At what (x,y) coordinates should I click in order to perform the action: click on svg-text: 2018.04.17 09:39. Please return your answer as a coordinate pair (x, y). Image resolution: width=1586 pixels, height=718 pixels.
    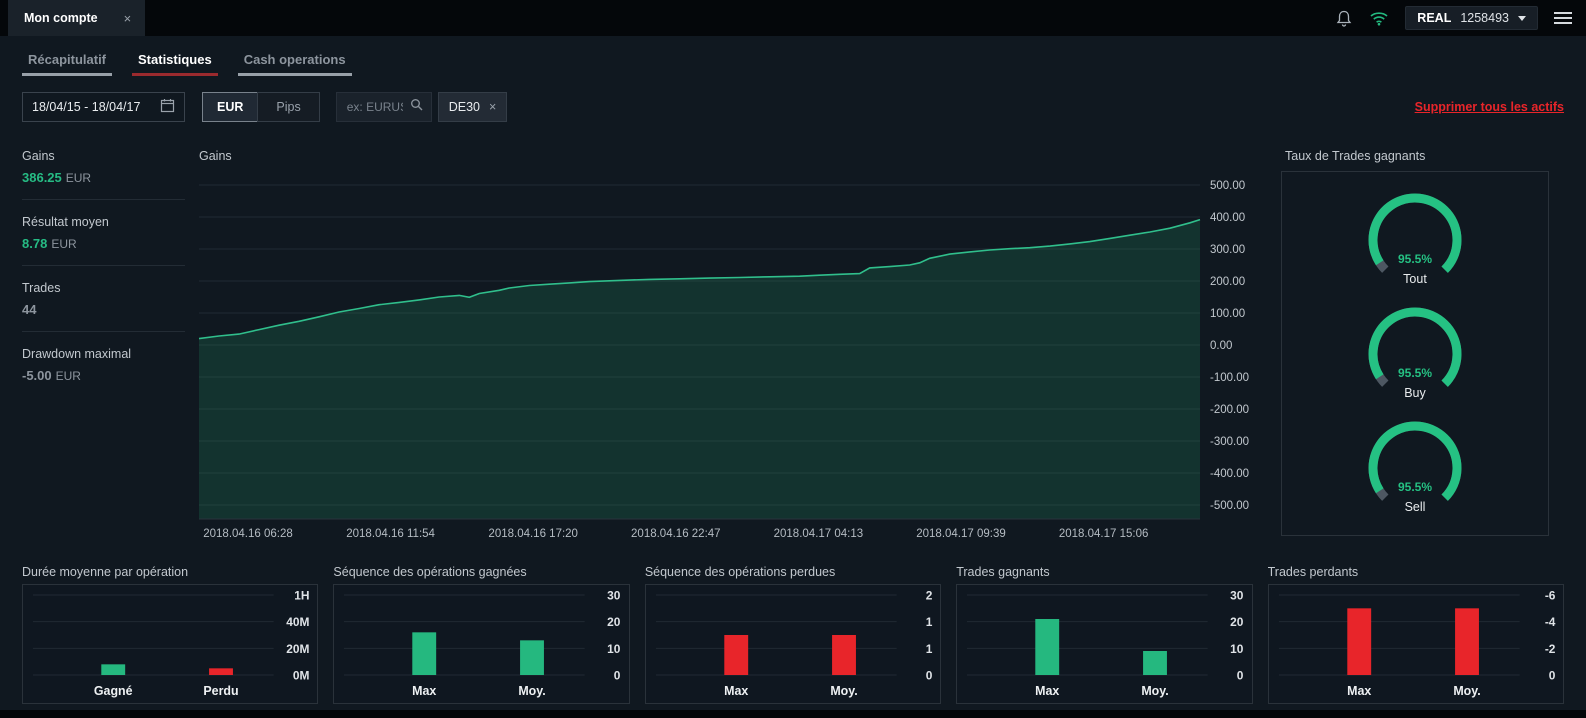
    Looking at the image, I should click on (961, 534).